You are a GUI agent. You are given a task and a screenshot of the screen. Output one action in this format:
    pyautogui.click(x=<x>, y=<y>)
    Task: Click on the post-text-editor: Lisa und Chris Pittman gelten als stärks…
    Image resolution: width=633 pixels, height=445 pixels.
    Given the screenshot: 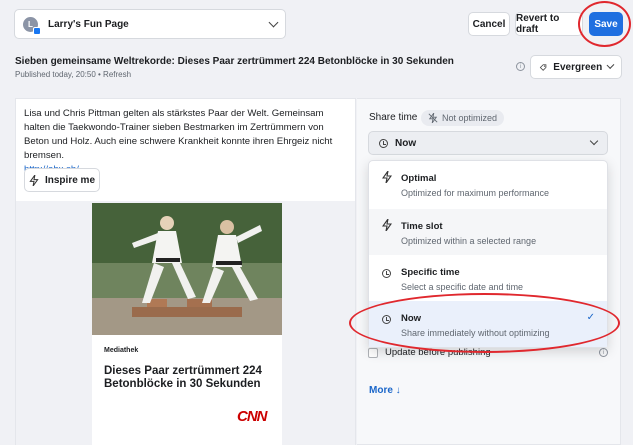 What is the action you would take?
    pyautogui.click(x=186, y=142)
    